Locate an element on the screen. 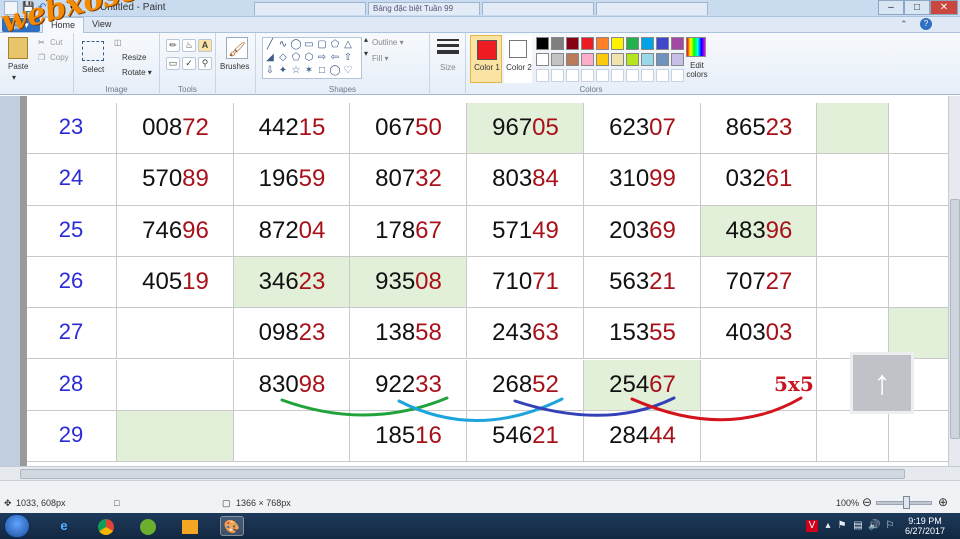  shapes-gallery: ╱ ∿ ◯ ▭ ▢ ⬠ △ ◢ ◇ ⬠ ⬡ ⇨ ⇦ ⇧ ⇩ ✦ ☆ ✶ □ ◯ is located at coordinates (312, 58).